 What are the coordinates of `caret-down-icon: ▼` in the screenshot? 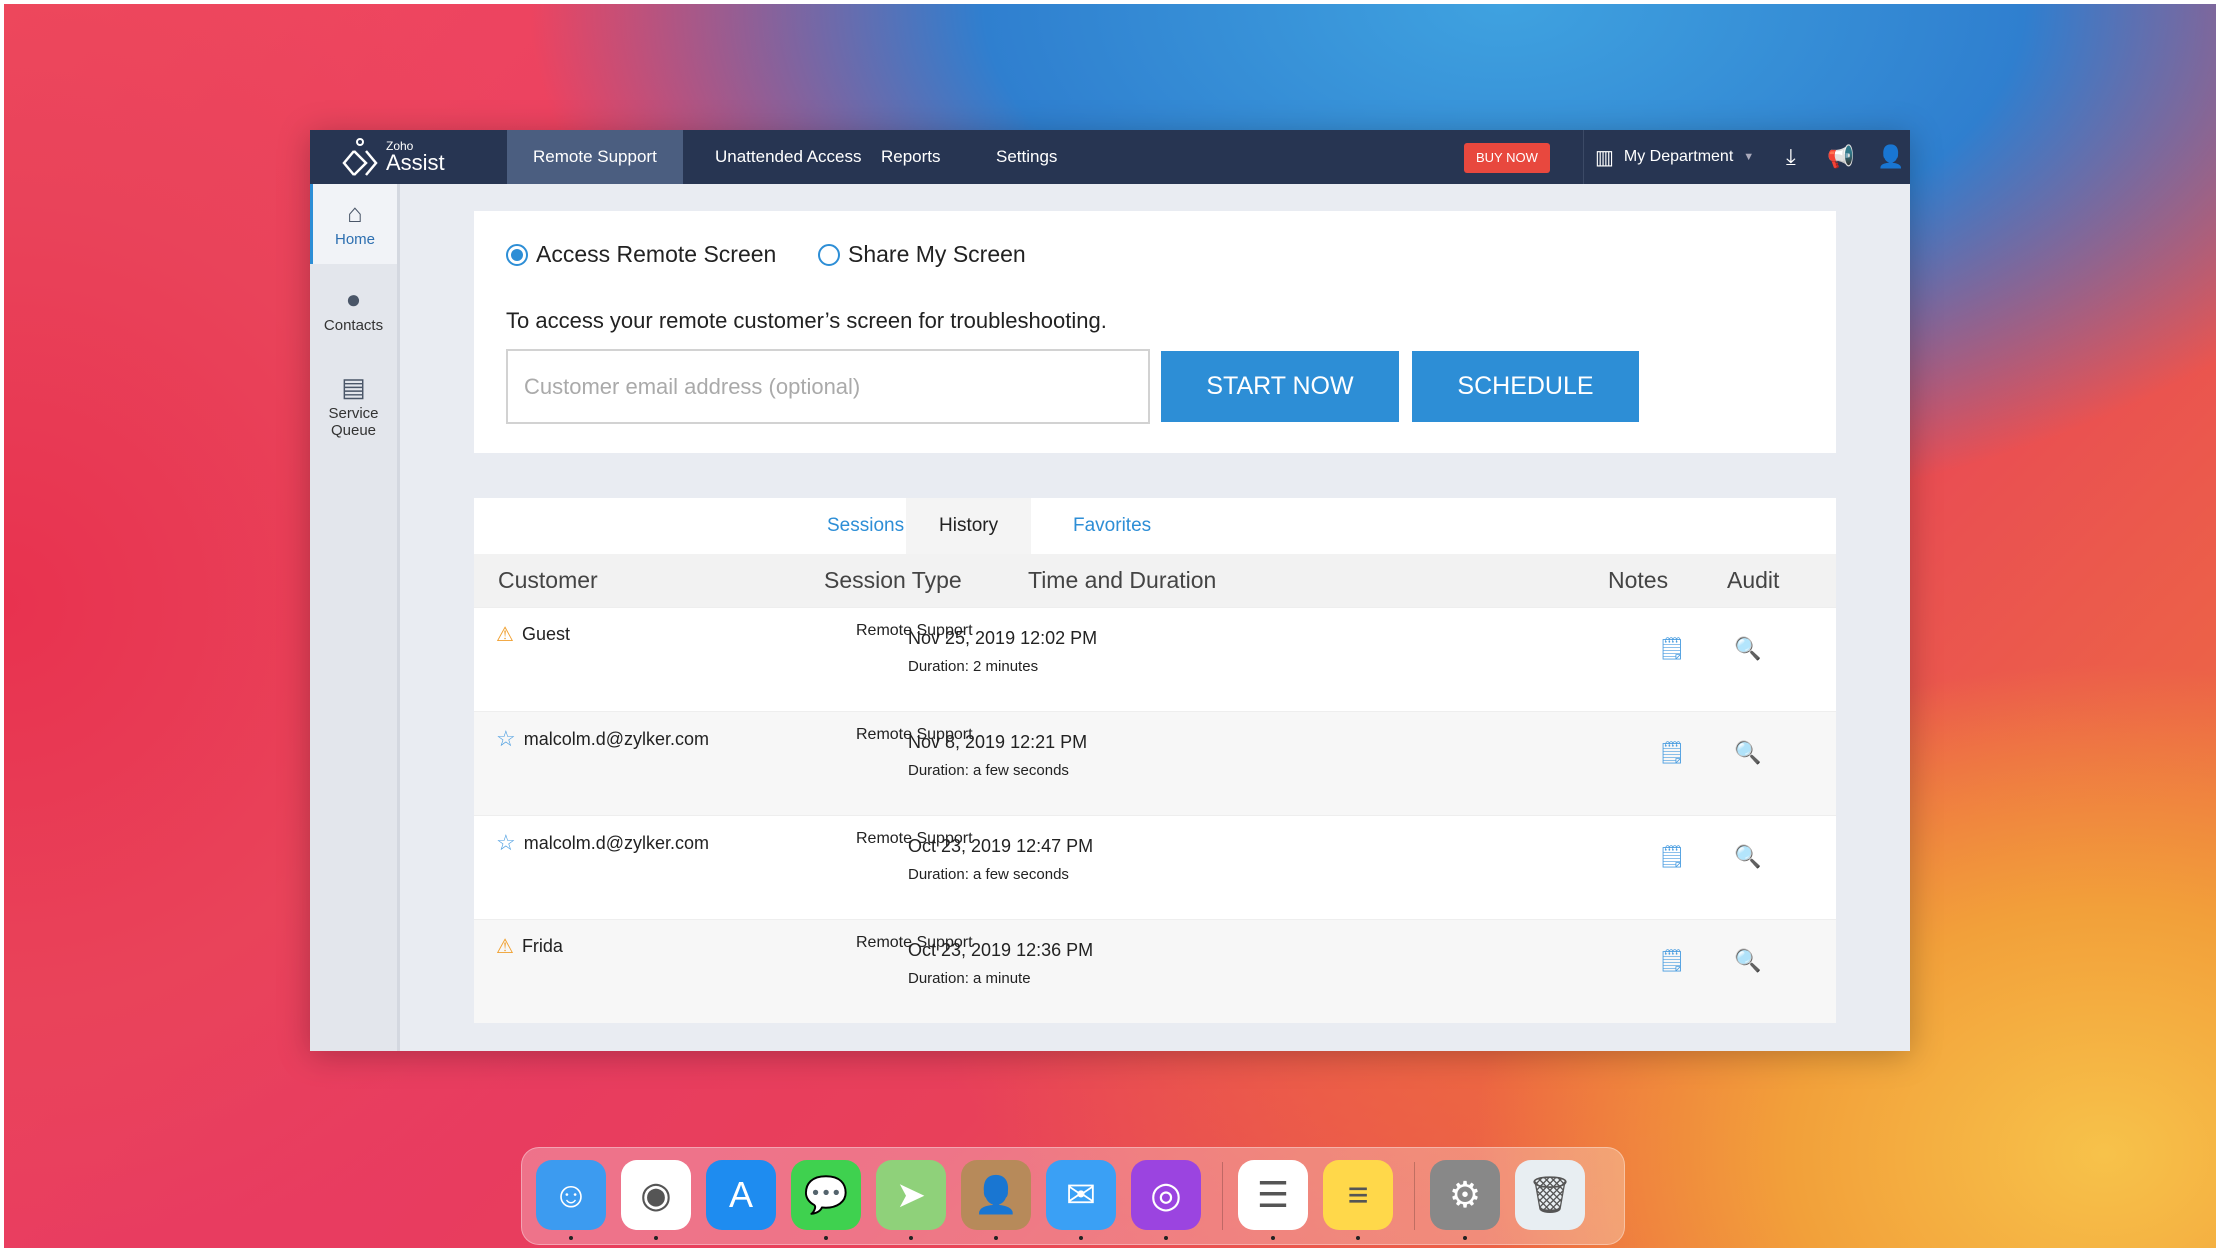 It's located at (1749, 157).